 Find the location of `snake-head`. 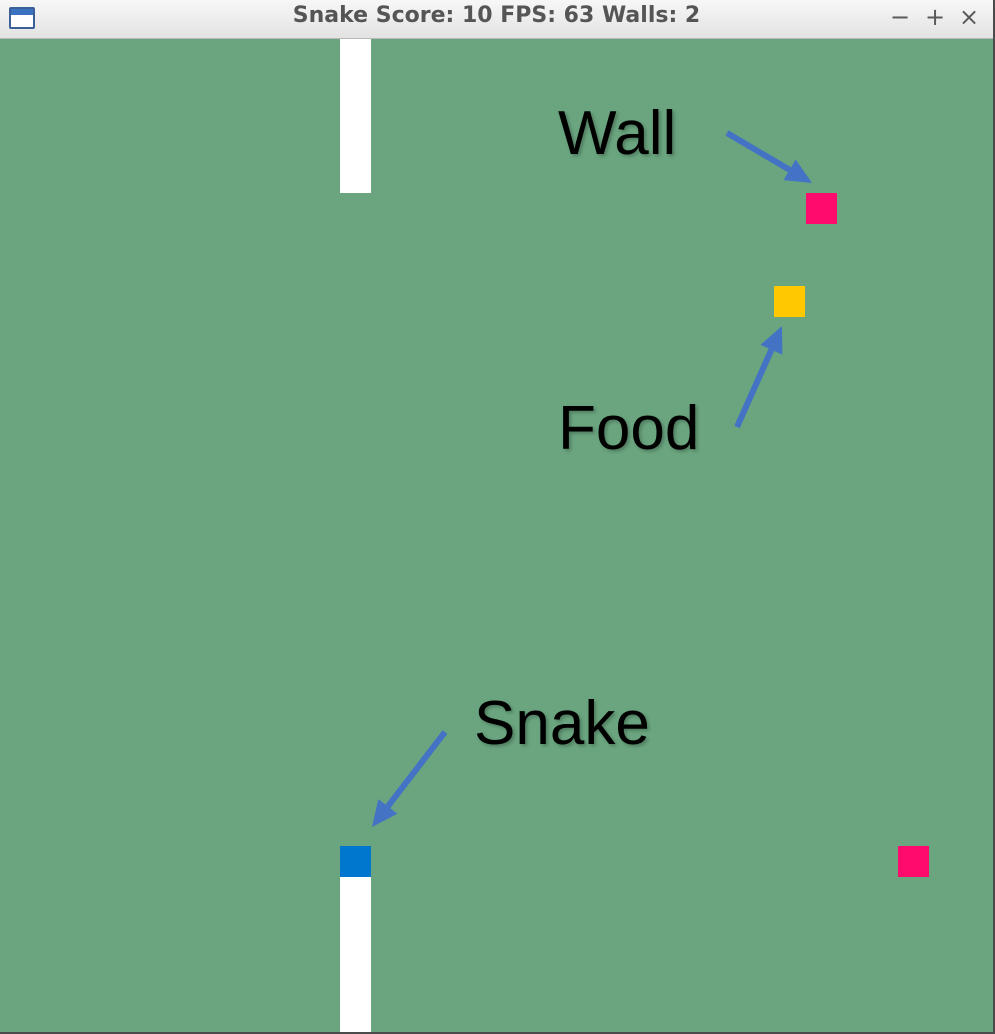

snake-head is located at coordinates (355, 861).